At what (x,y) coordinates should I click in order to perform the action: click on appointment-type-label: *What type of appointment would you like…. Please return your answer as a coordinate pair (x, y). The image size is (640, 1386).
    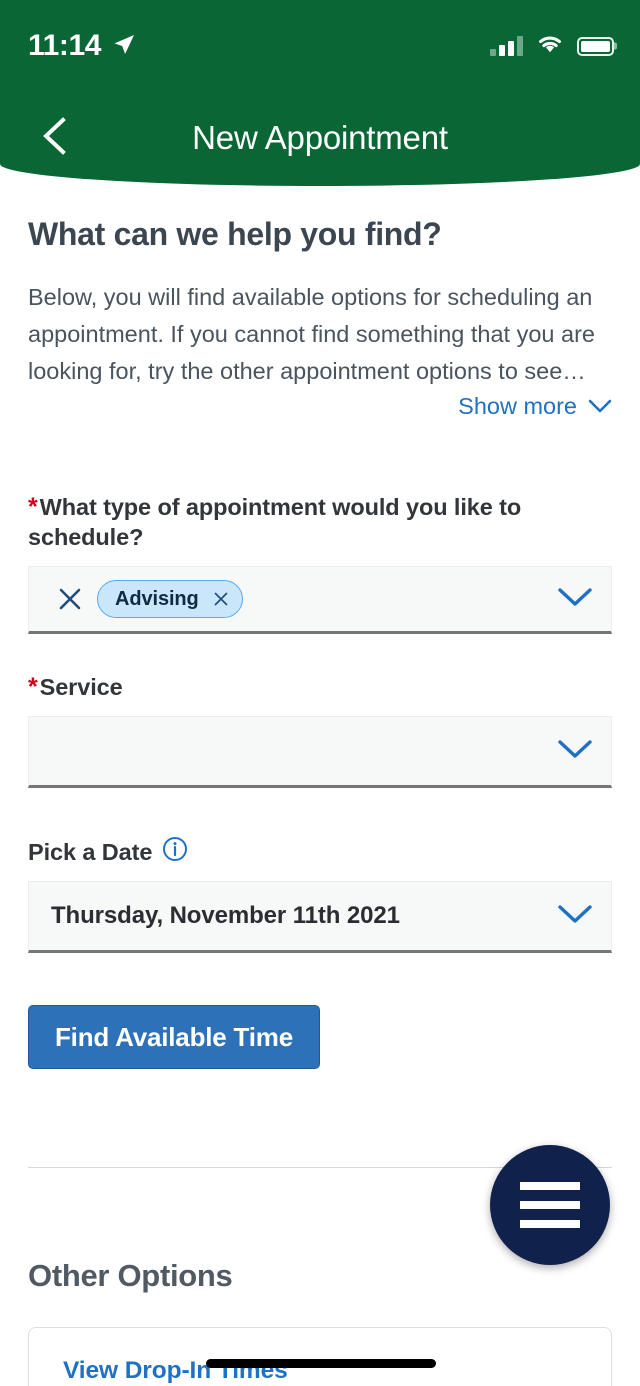
    Looking at the image, I should click on (320, 522).